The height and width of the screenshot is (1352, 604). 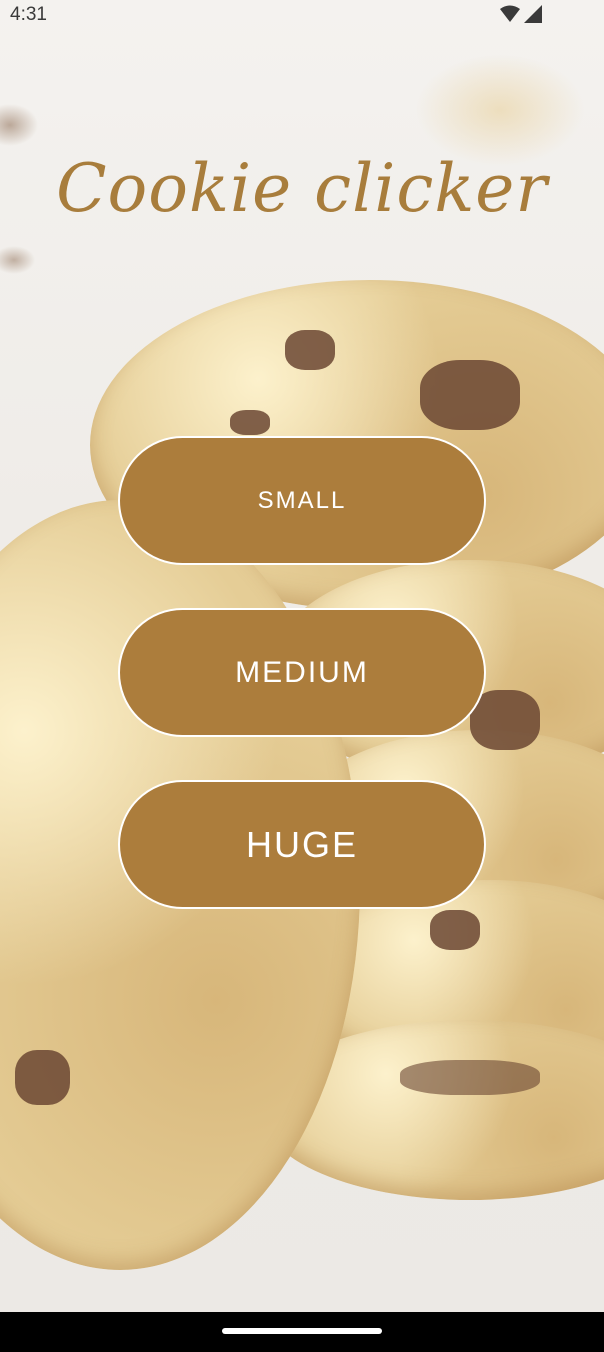 What do you see at coordinates (521, 16) in the screenshot?
I see `status-icons` at bounding box center [521, 16].